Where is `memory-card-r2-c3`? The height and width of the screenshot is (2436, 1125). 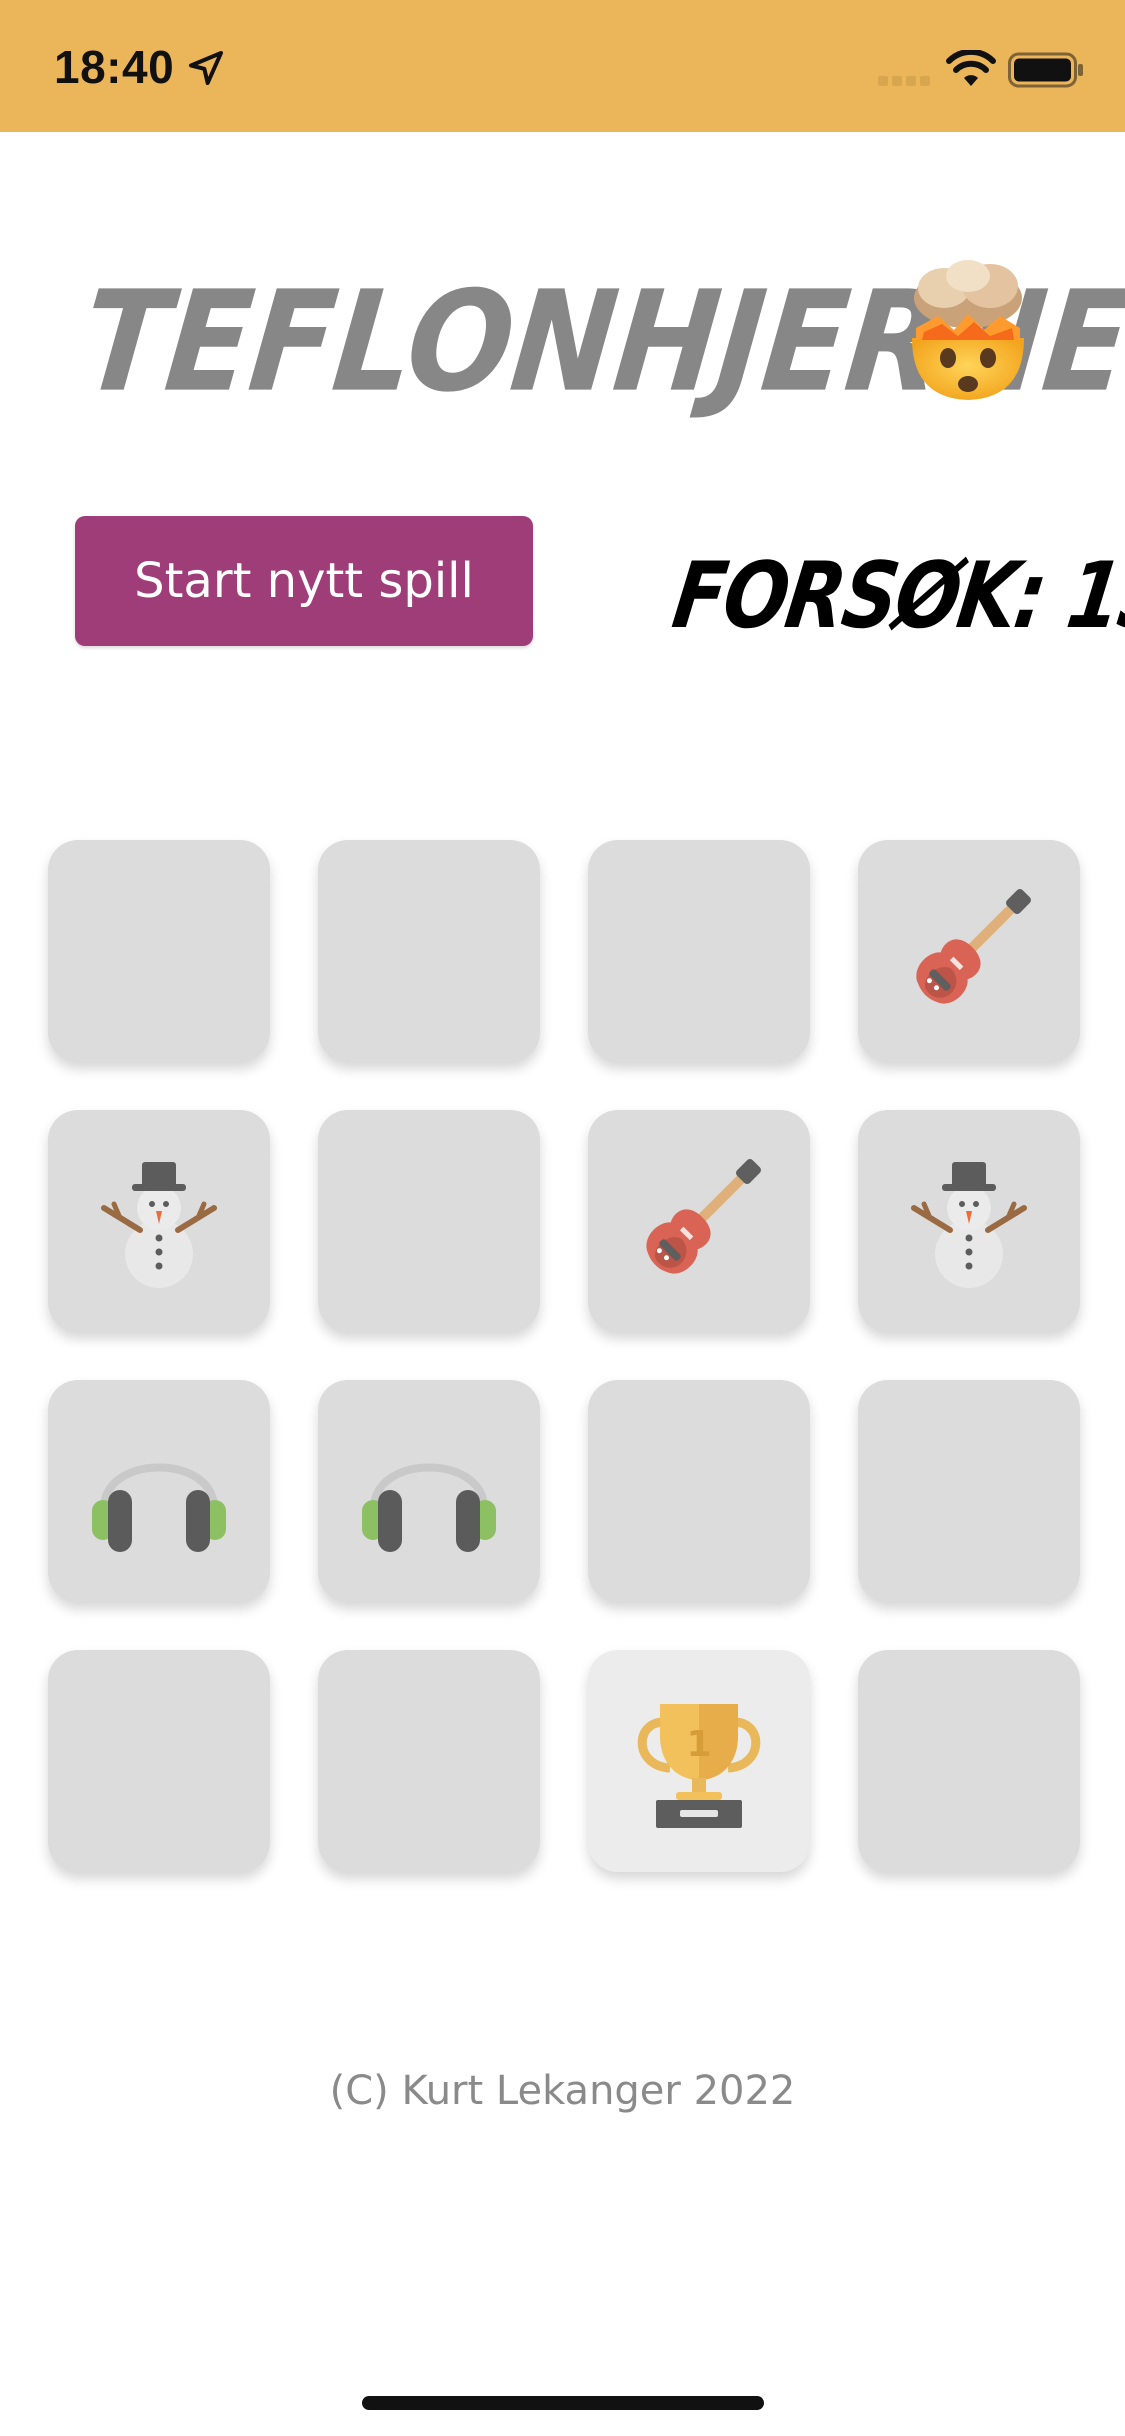 memory-card-r2-c3 is located at coordinates (699, 1221).